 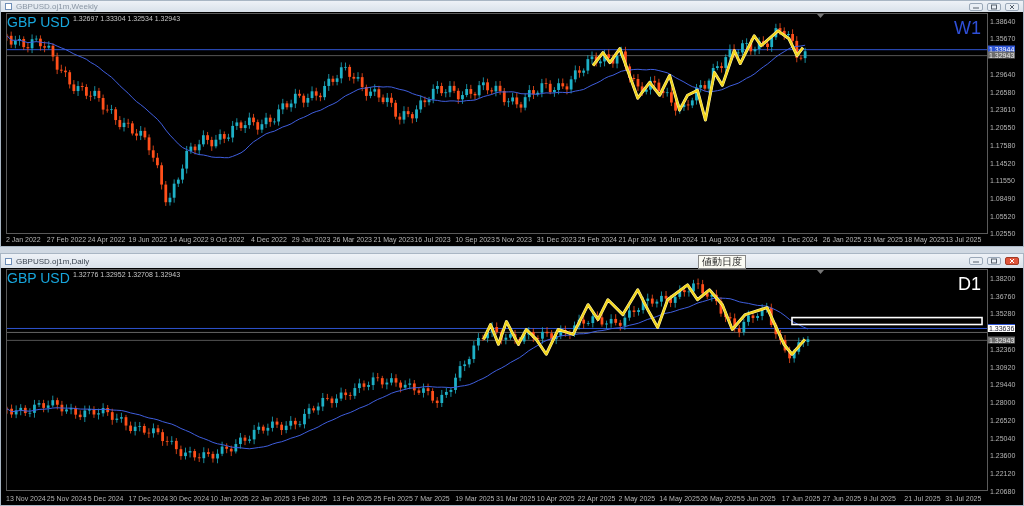 I want to click on tooltip: 値動日度, so click(x=722, y=262).